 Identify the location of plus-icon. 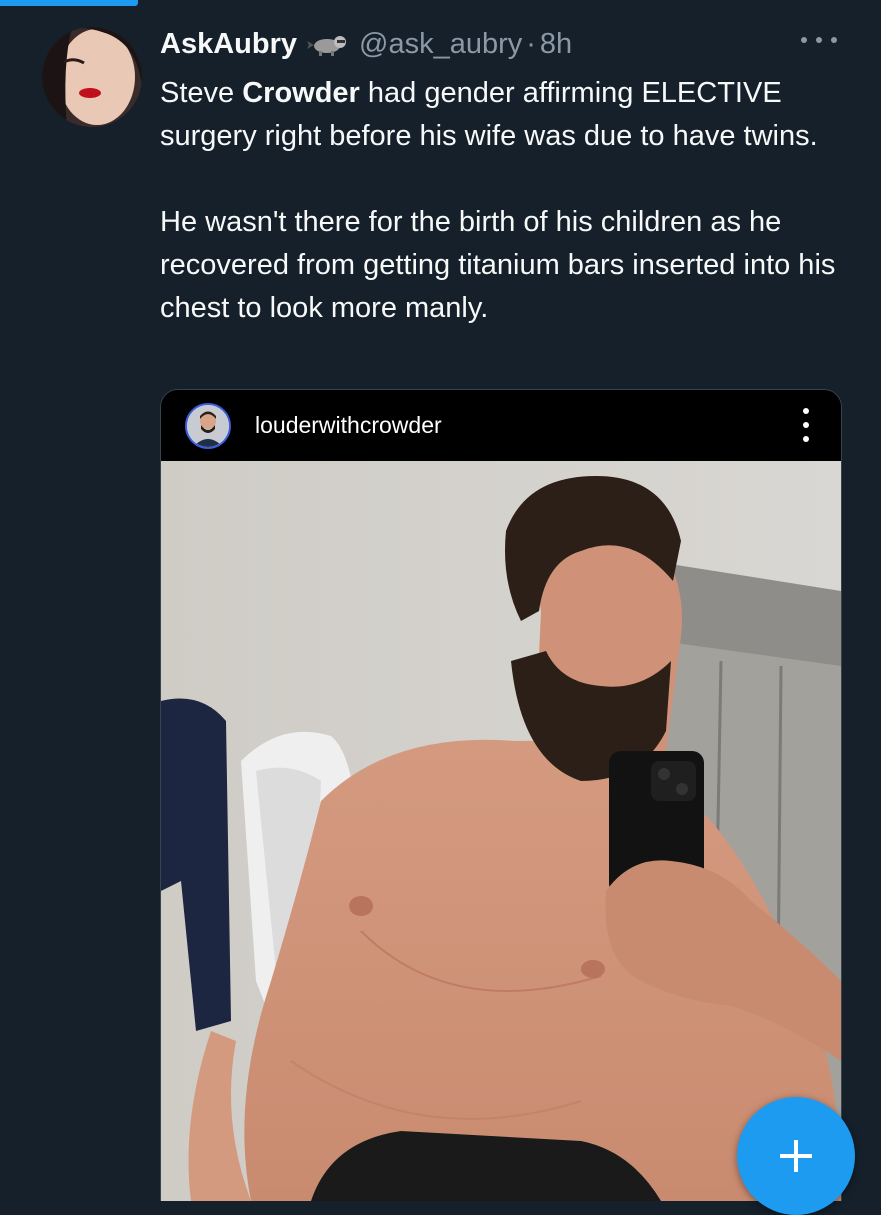
(796, 1156).